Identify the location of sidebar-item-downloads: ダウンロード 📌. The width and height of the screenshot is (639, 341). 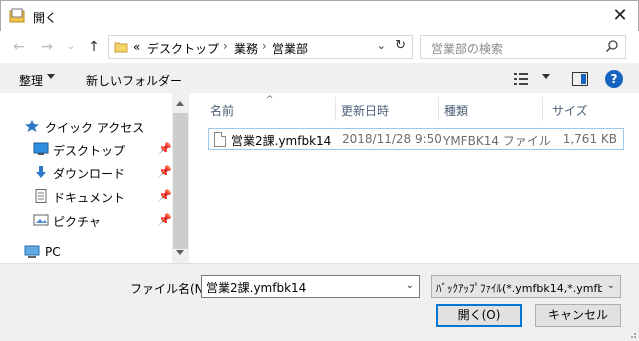
(86, 172).